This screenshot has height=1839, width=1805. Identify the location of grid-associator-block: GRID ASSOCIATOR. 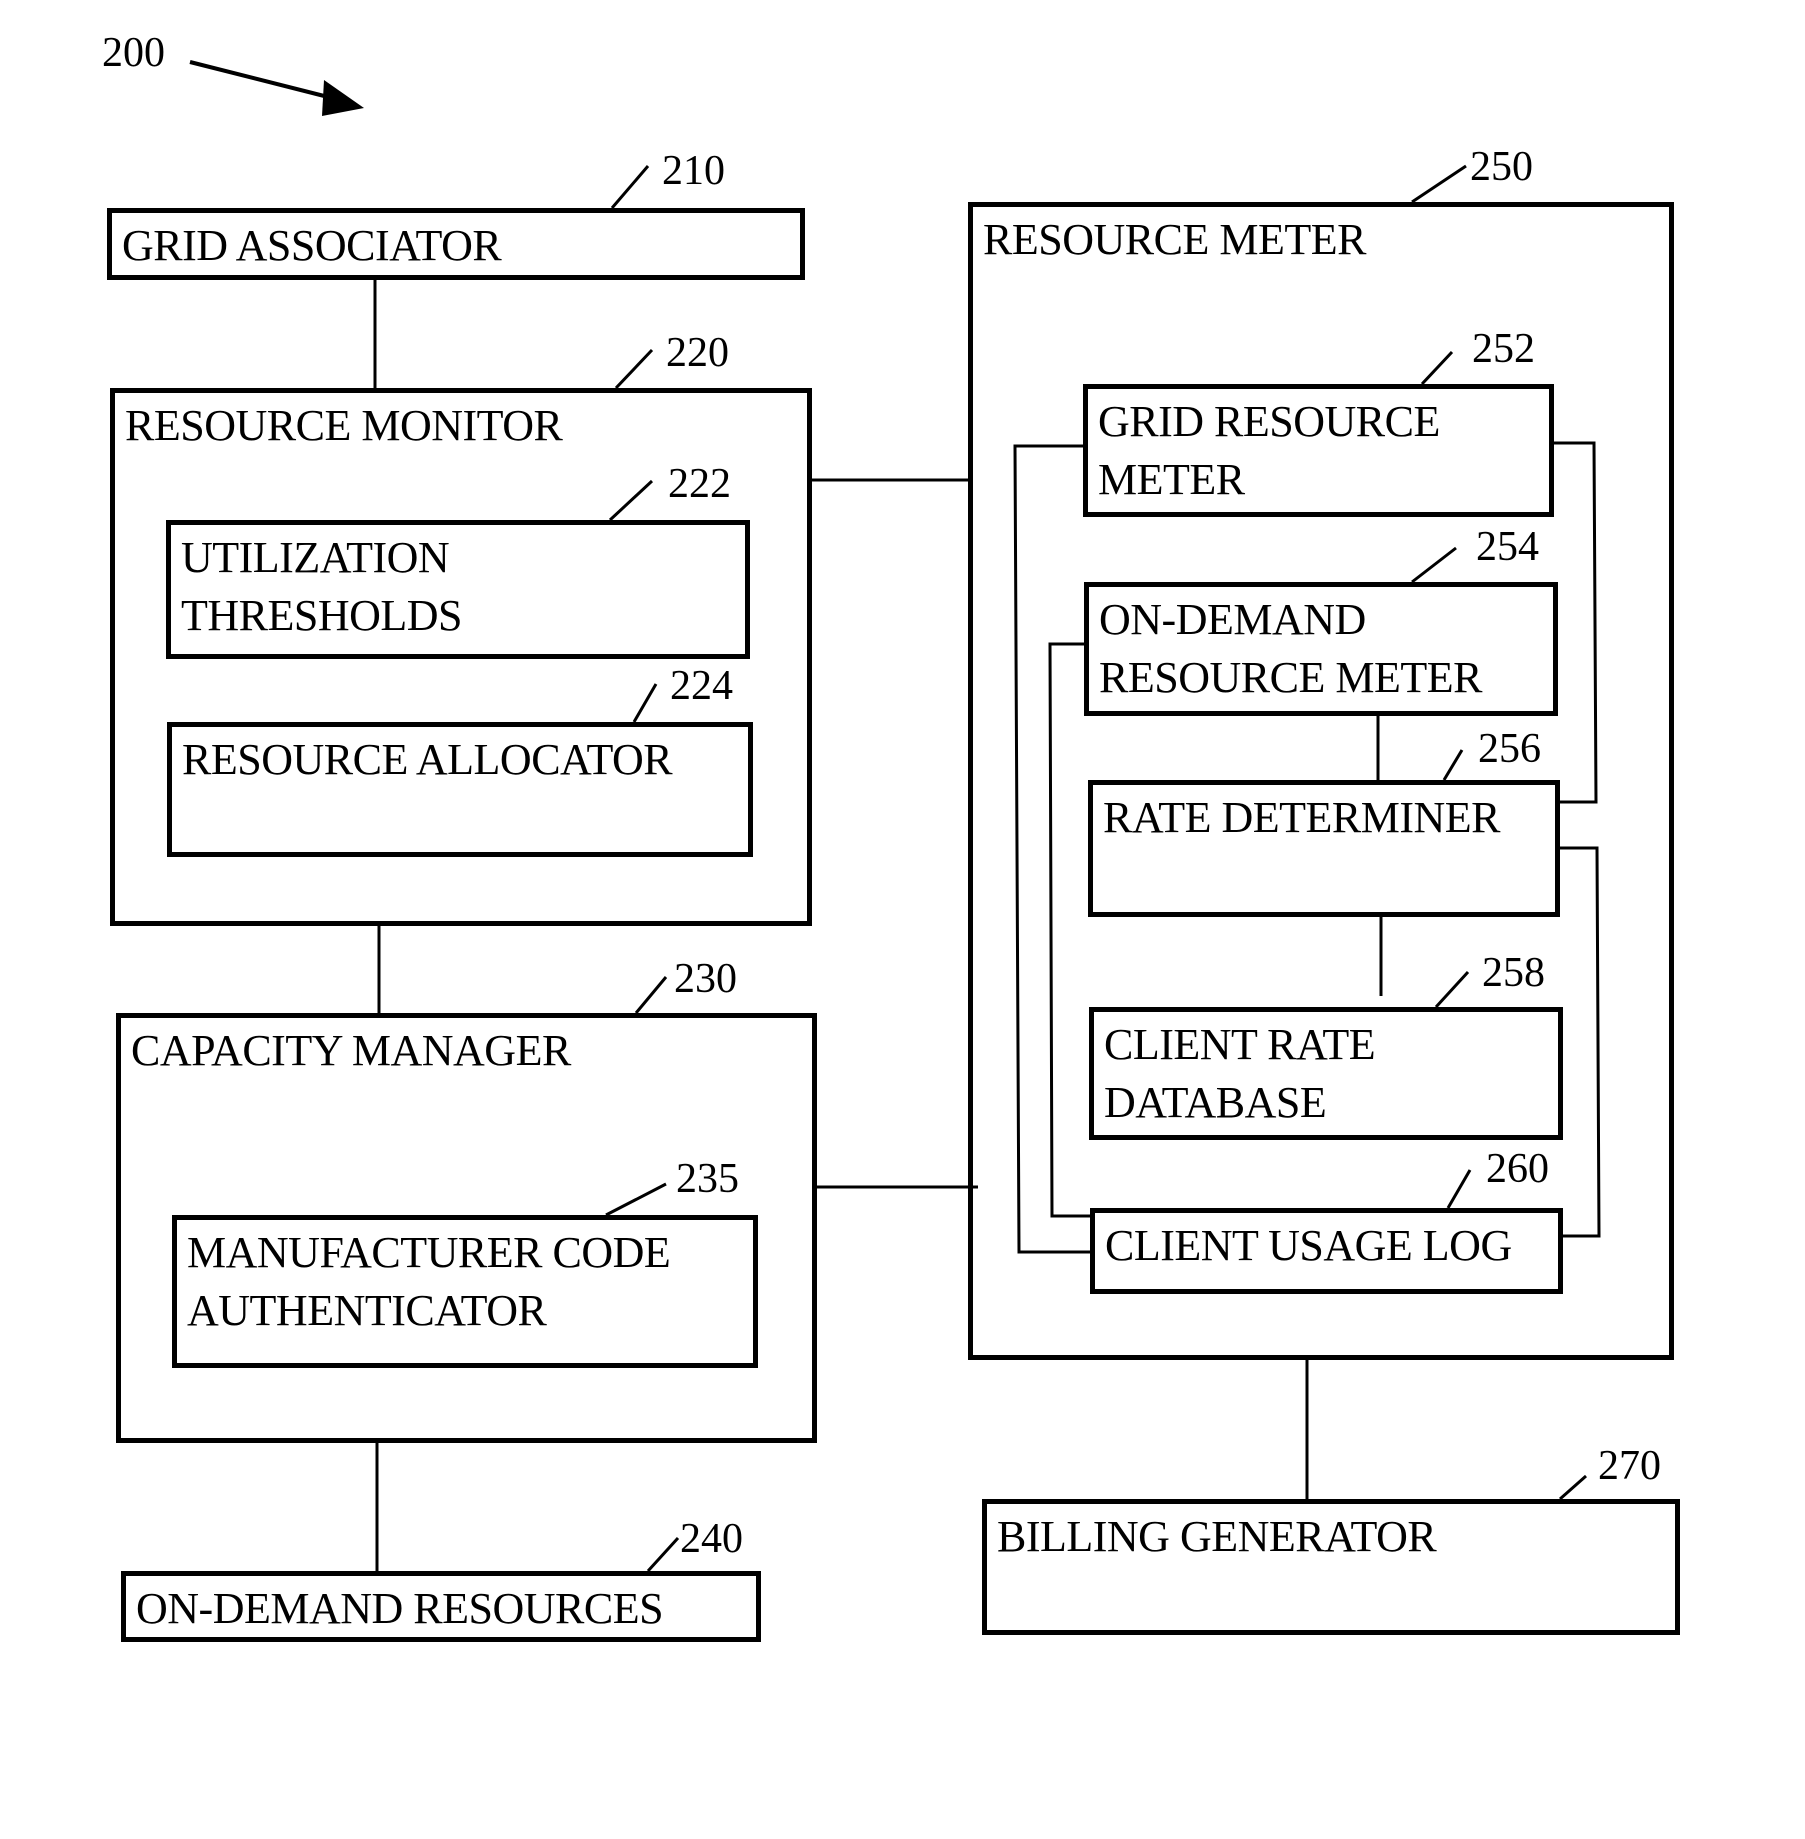
(456, 244).